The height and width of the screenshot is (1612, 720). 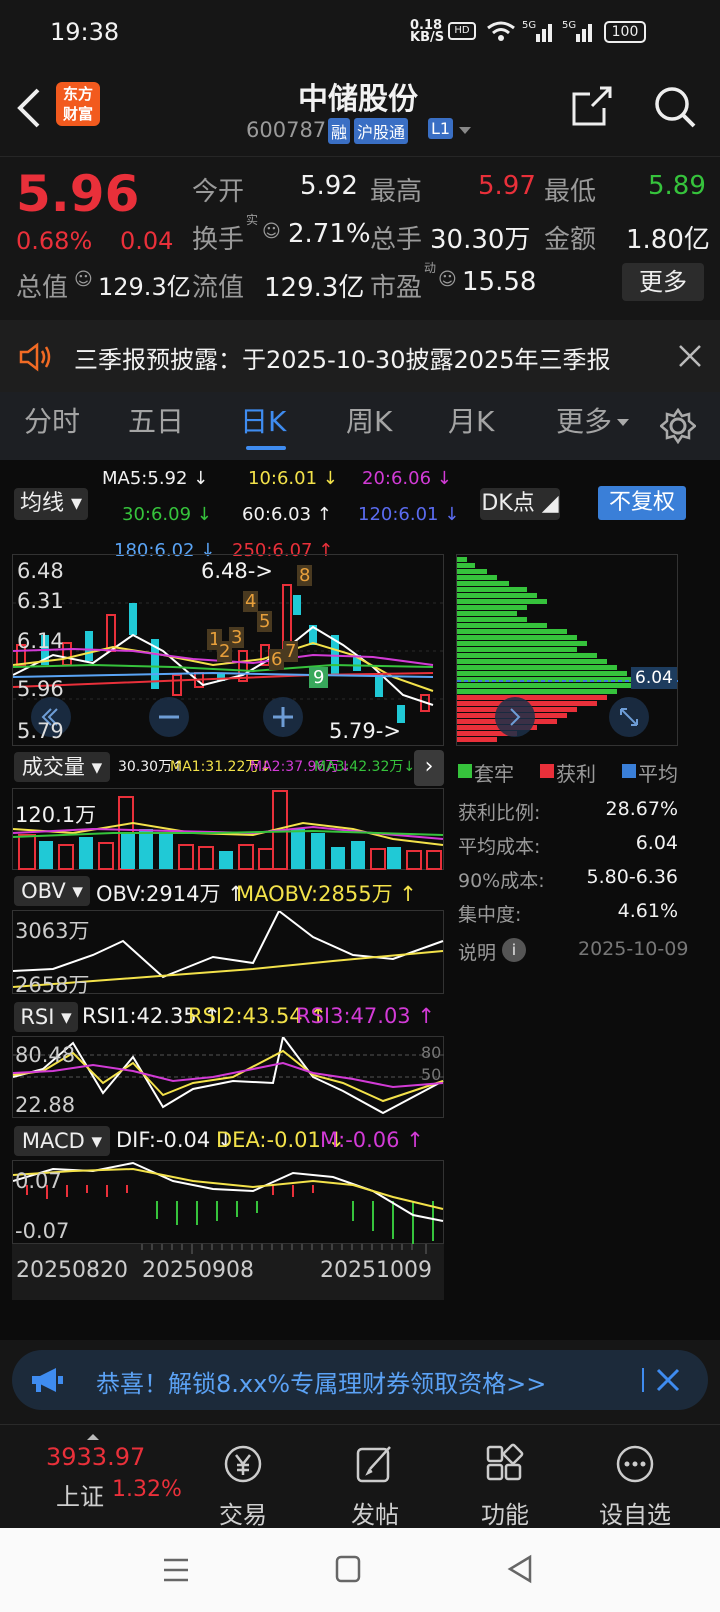 What do you see at coordinates (228, 953) in the screenshot?
I see `obv-panel: 3063万 2658万` at bounding box center [228, 953].